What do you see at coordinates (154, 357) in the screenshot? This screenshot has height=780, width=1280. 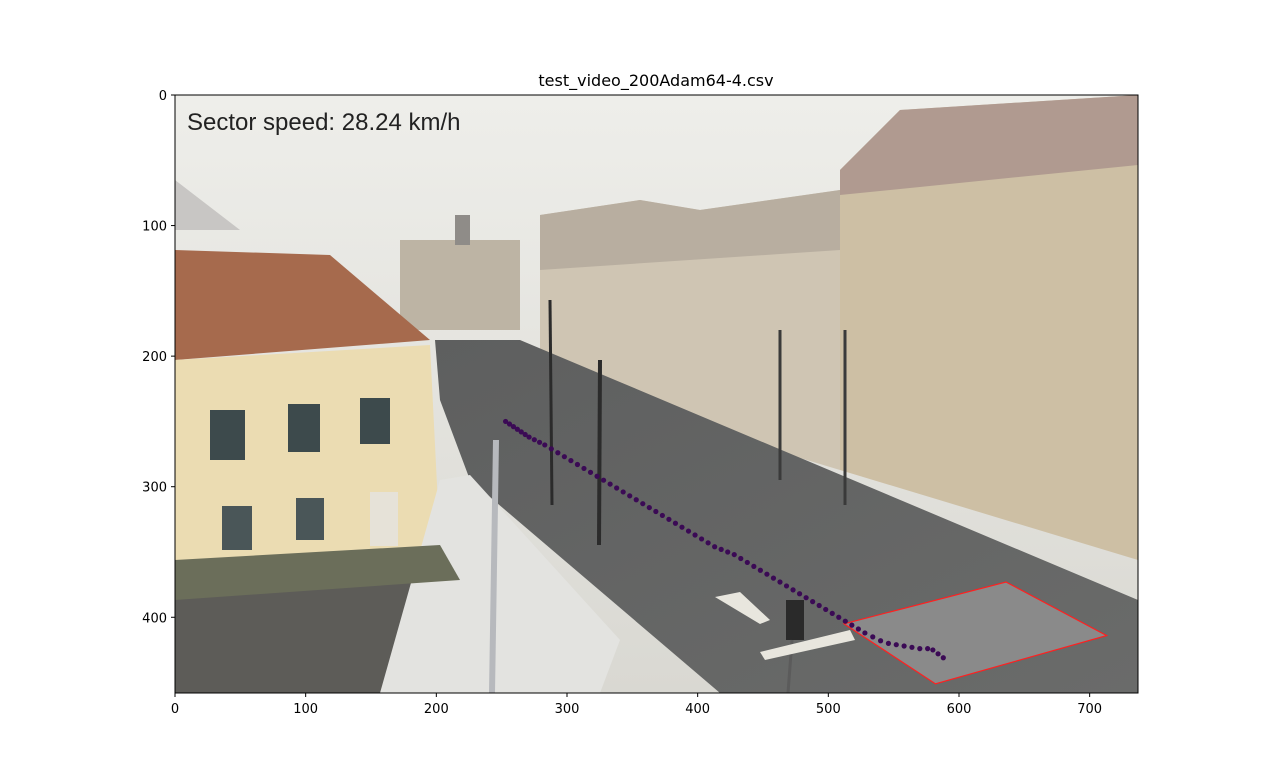 I see `y-tick-label: 200` at bounding box center [154, 357].